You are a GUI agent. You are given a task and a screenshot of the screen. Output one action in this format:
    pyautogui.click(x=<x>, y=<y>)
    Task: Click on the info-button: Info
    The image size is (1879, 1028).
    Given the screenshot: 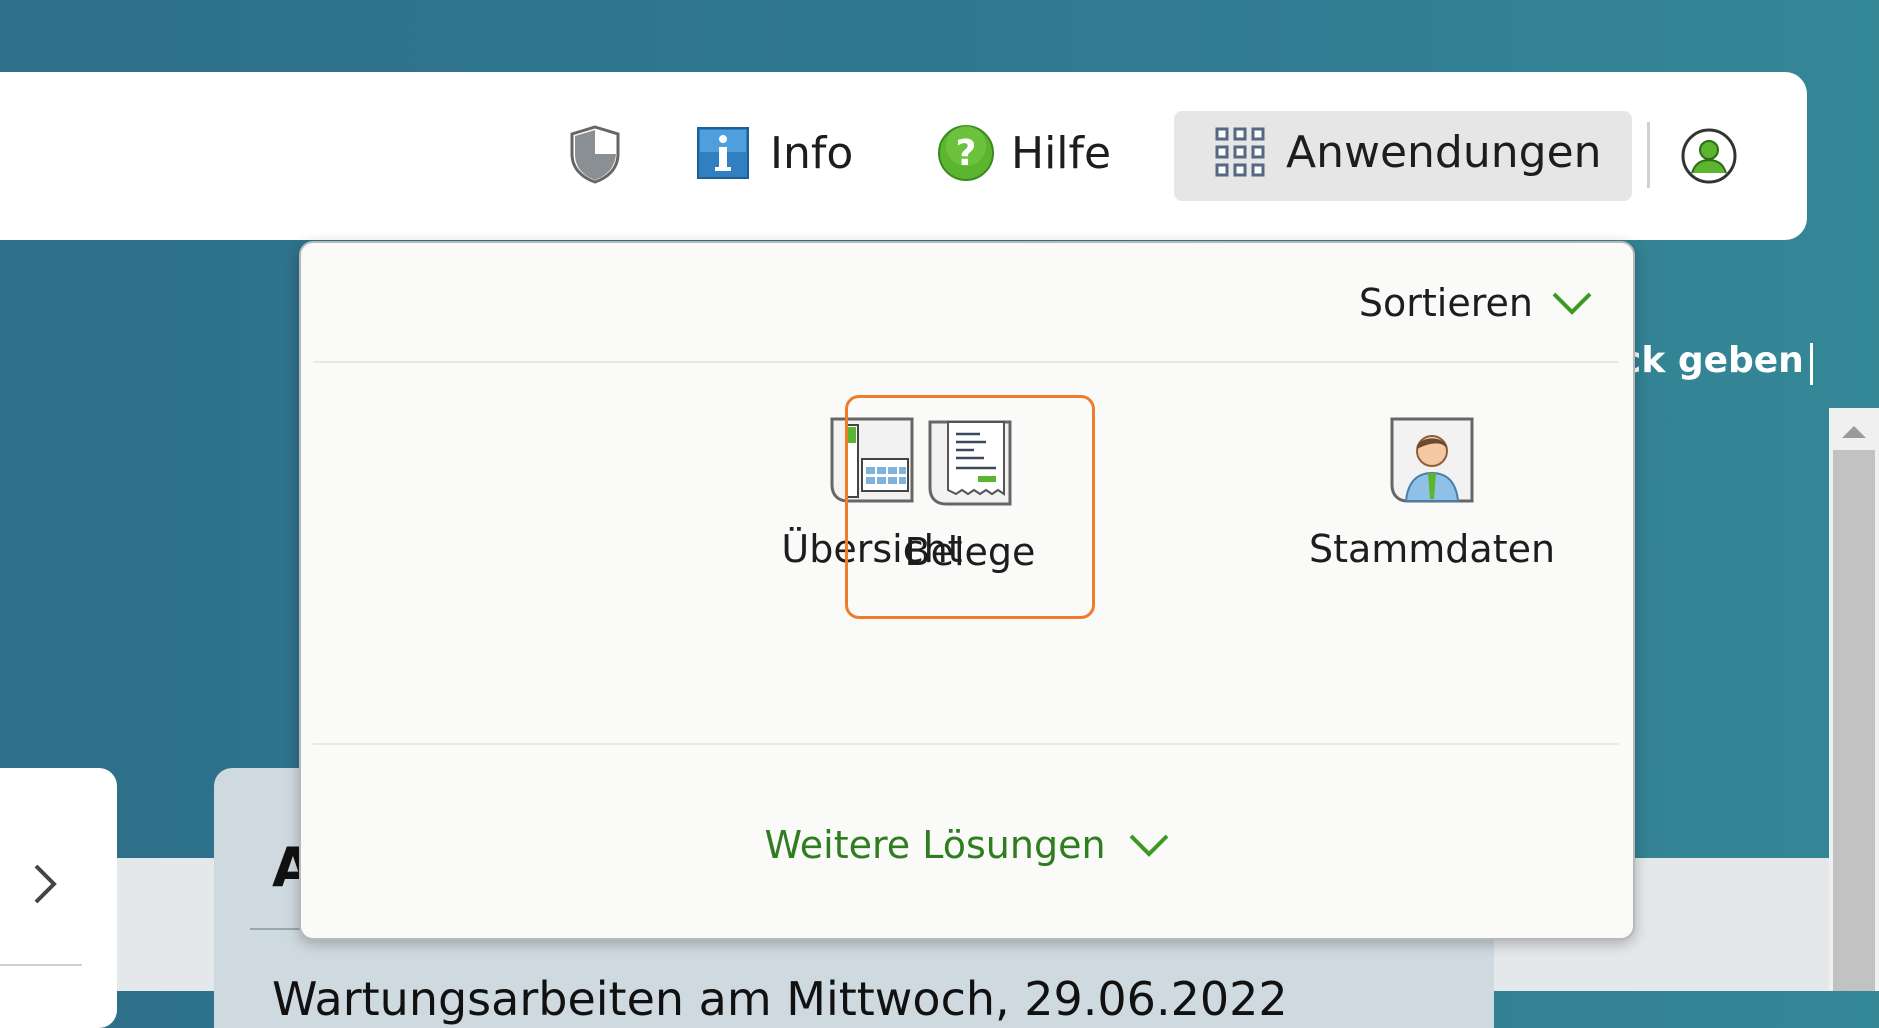 What is the action you would take?
    pyautogui.click(x=774, y=153)
    